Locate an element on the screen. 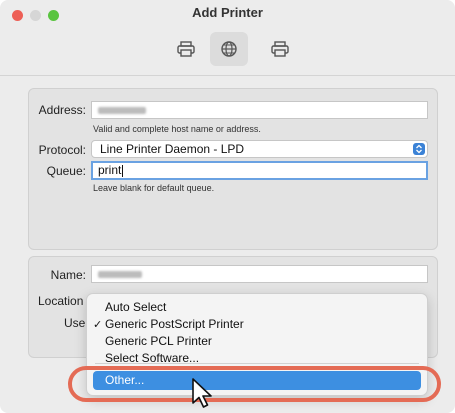 The image size is (455, 413). name-label: Name: is located at coordinates (68, 275).